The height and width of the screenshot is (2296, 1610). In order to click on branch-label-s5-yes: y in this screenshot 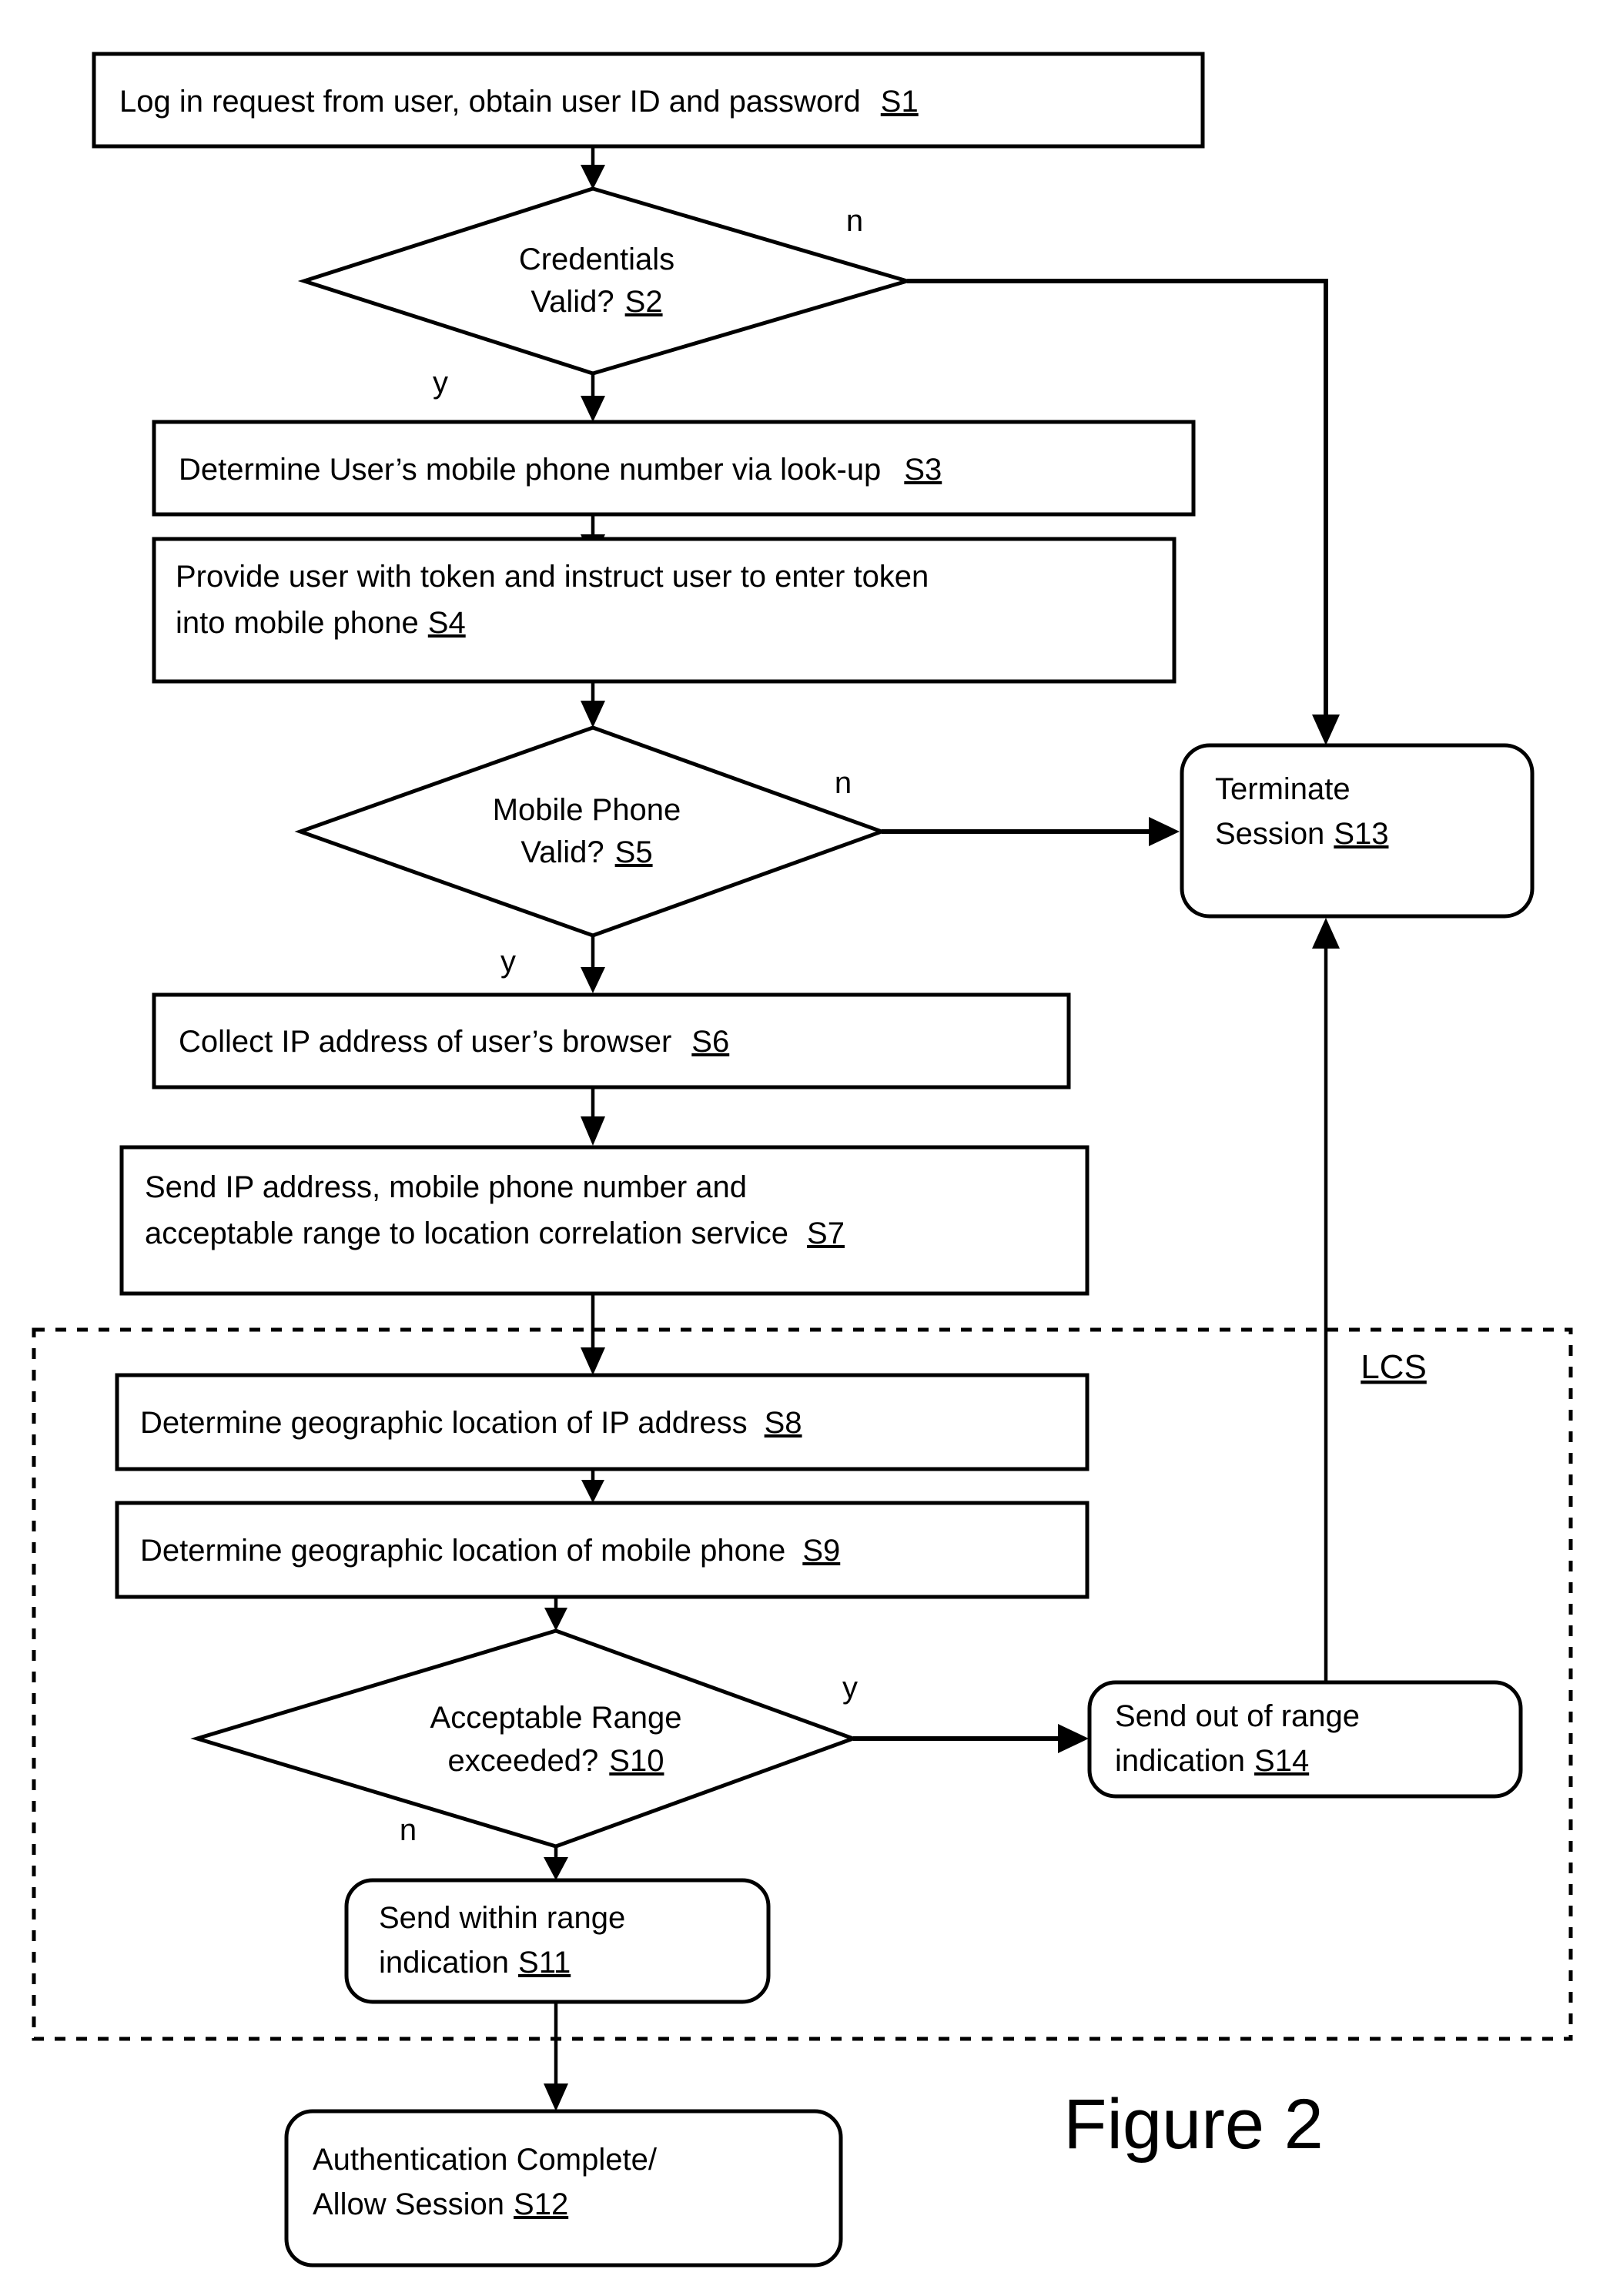, I will do `click(508, 962)`.